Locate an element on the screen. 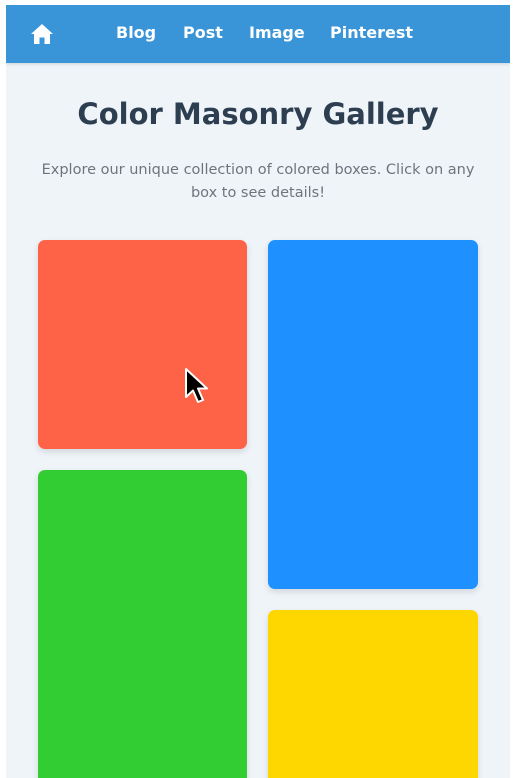 The height and width of the screenshot is (778, 516). page-title: Color Masonry Gallery is located at coordinates (258, 114).